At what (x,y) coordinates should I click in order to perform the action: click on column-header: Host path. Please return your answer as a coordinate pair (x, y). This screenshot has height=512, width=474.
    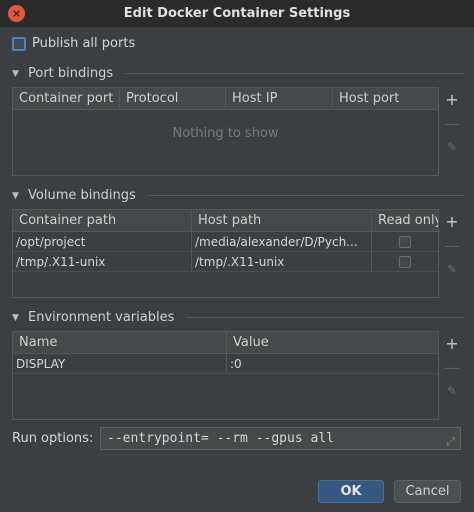
    Looking at the image, I should click on (282, 220).